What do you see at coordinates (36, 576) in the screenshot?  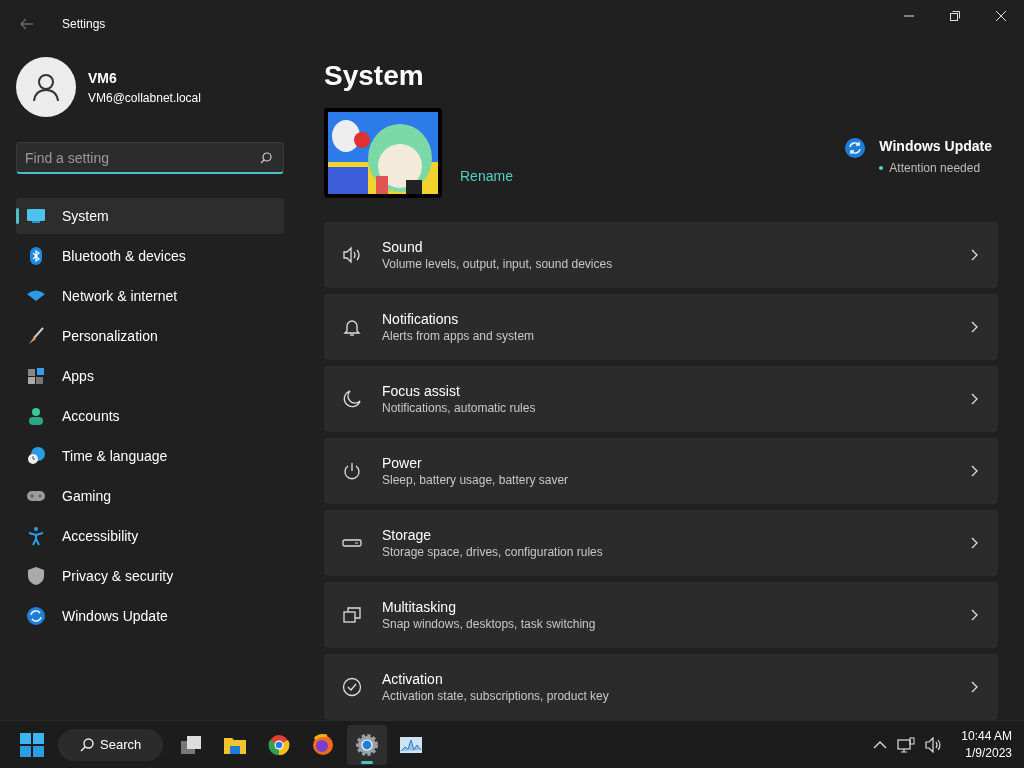 I see `shield-icon` at bounding box center [36, 576].